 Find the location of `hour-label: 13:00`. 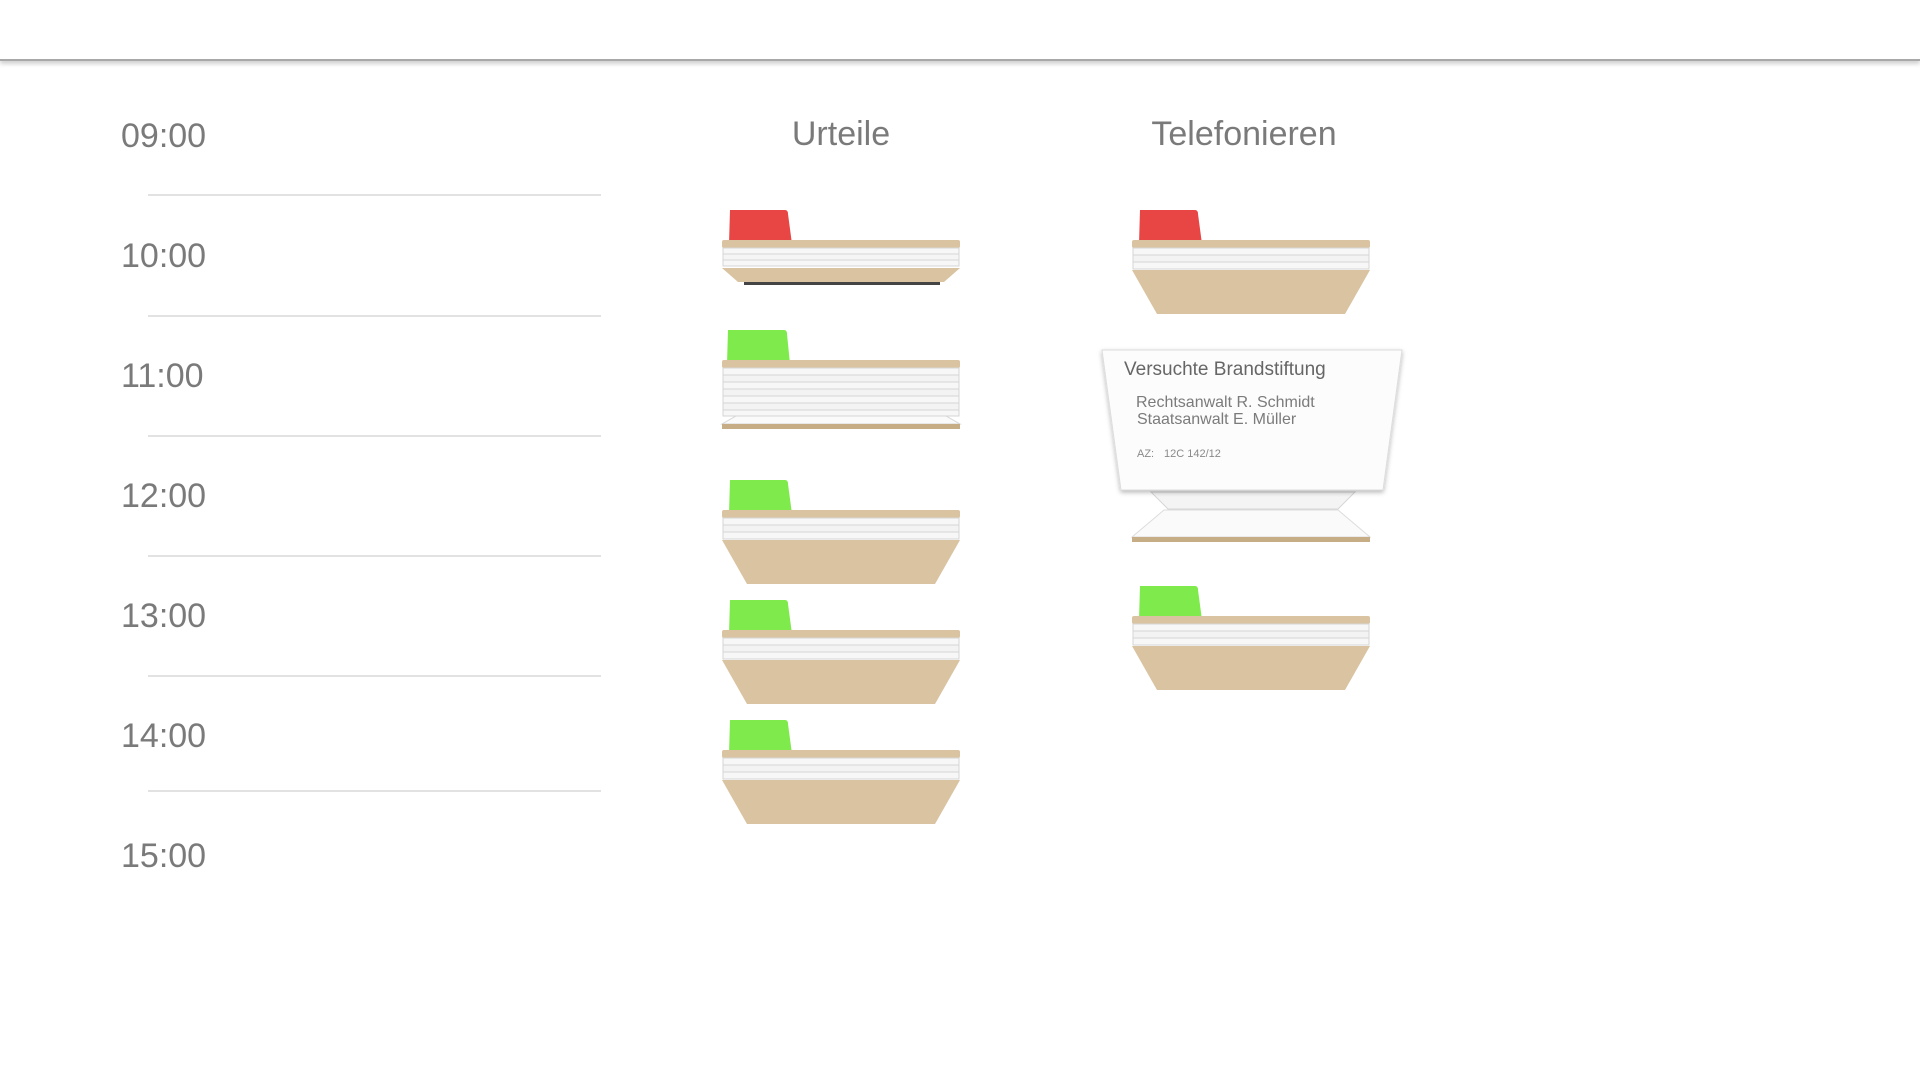

hour-label: 13:00 is located at coordinates (164, 616).